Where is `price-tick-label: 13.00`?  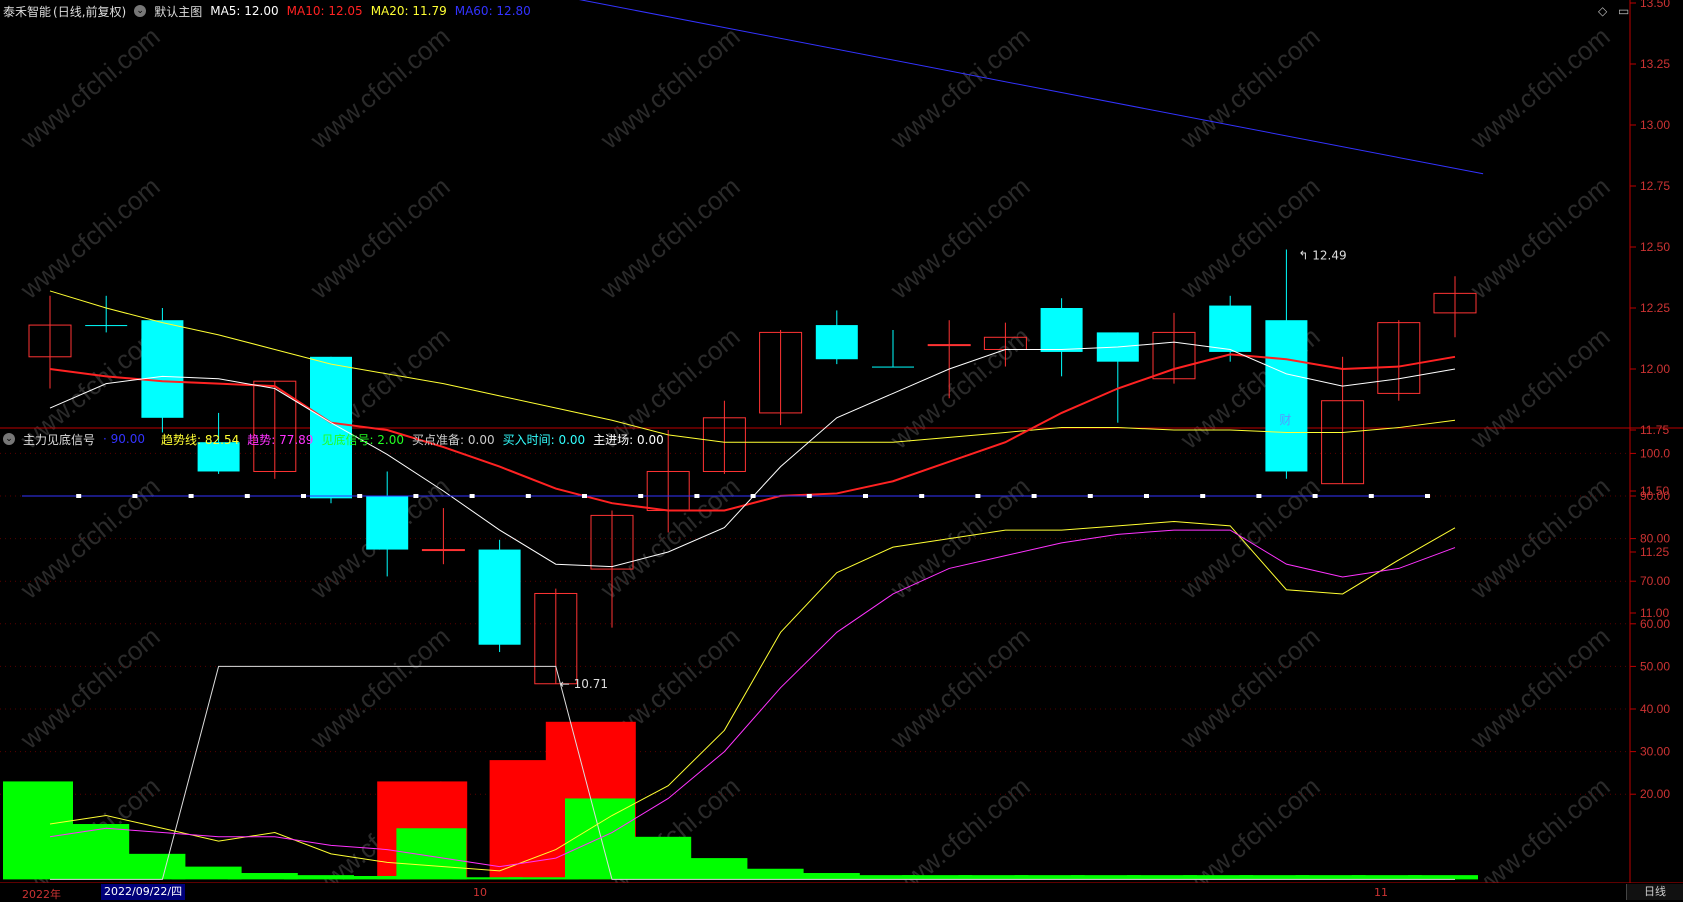
price-tick-label: 13.00 is located at coordinates (1655, 125).